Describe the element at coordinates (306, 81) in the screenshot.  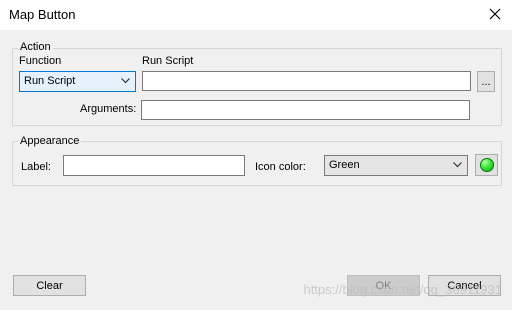
I see `script-path-input` at that location.